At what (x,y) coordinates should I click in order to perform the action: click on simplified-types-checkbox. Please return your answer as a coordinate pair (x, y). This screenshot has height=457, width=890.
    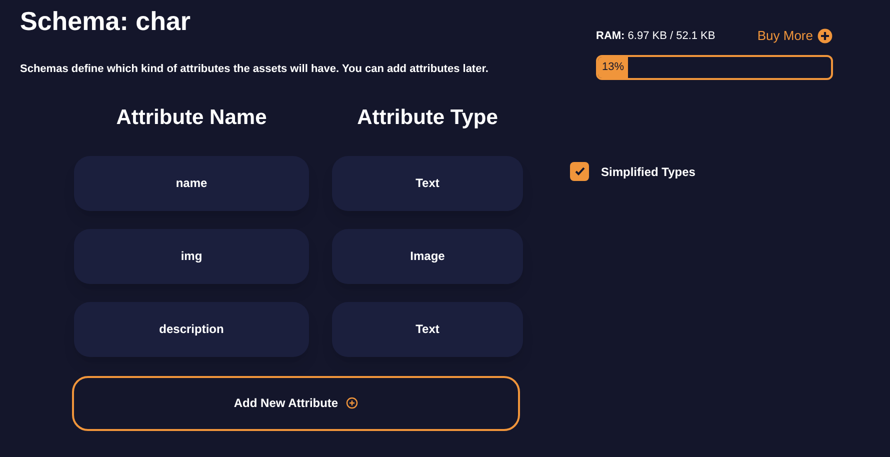
    Looking at the image, I should click on (579, 171).